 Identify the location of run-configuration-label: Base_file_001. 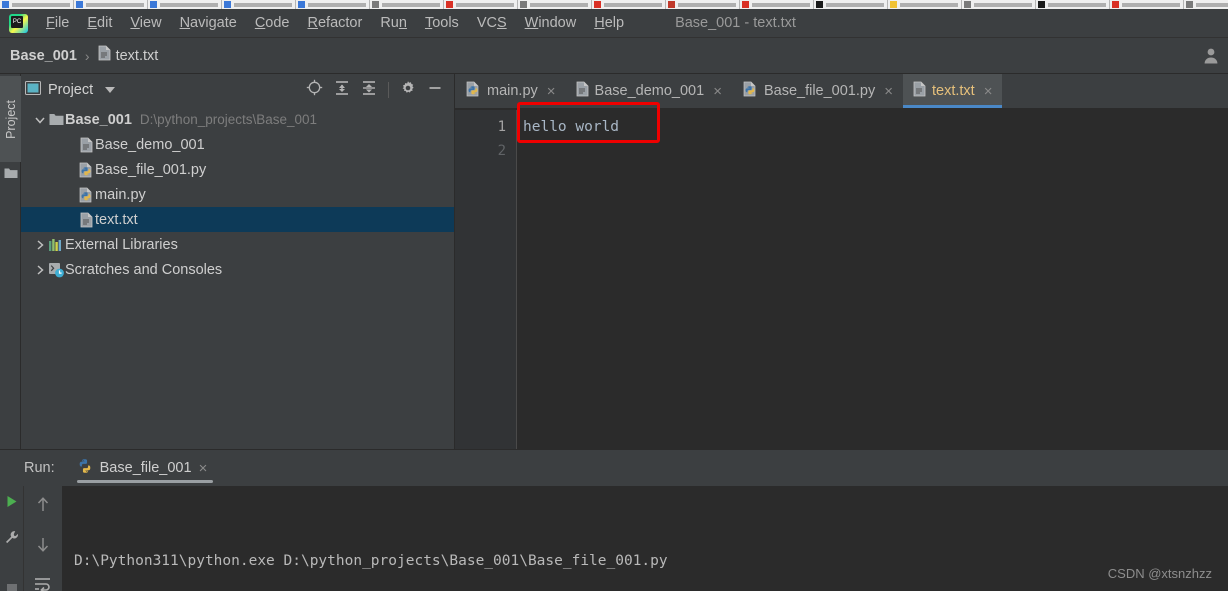
(145, 468).